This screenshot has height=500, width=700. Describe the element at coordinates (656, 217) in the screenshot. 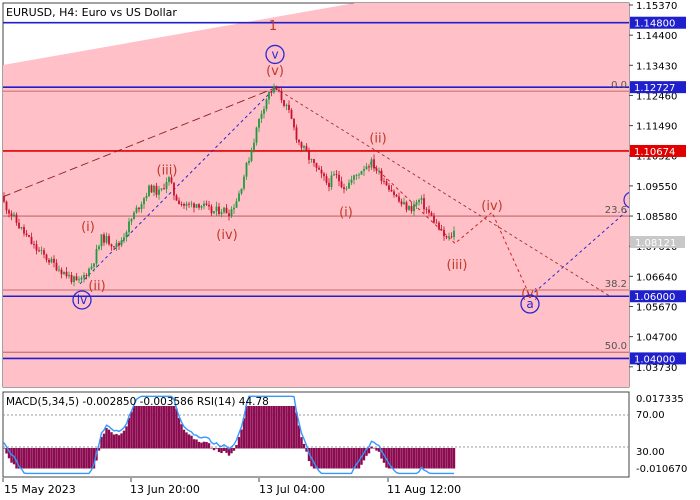

I see `price-axis-tick: 1.08580` at that location.